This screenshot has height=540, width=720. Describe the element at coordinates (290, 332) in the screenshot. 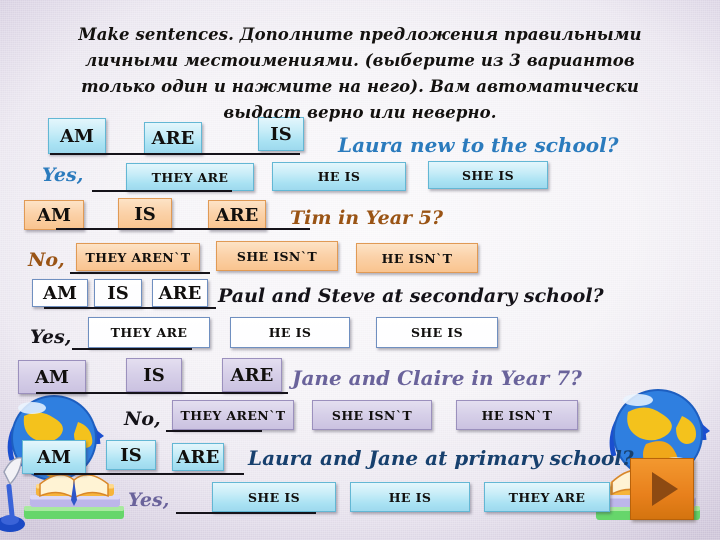

I see `answer-option-3-2: HE IS` at that location.